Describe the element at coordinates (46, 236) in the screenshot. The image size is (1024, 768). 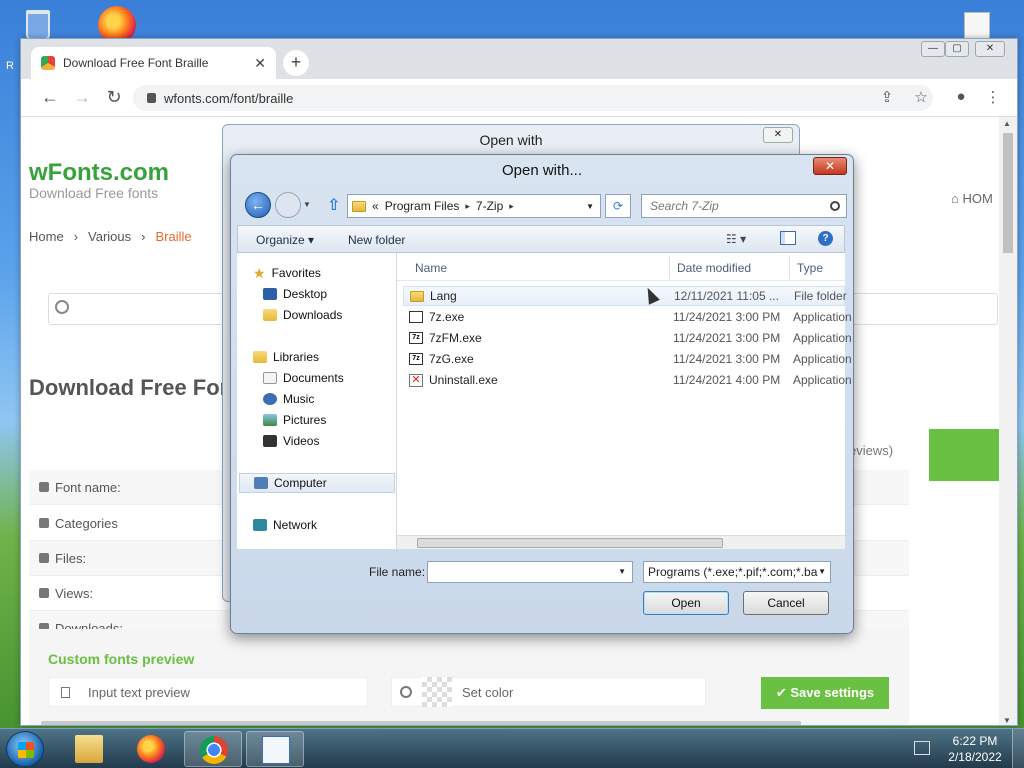
I see `breadcrumb-home: Home` at that location.